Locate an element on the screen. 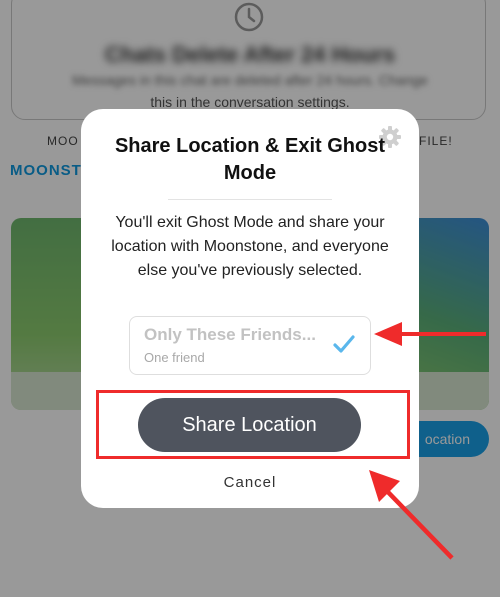 Image resolution: width=500 pixels, height=597 pixels. audience-selector: Only These Friends... One friend is located at coordinates (250, 345).